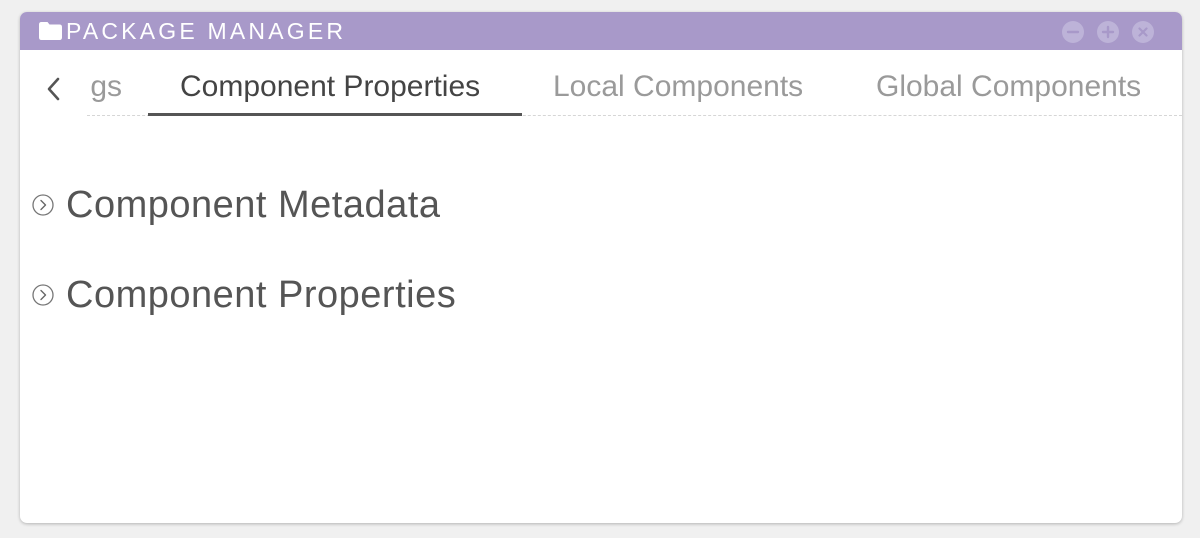  I want to click on close-icon, so click(1143, 32).